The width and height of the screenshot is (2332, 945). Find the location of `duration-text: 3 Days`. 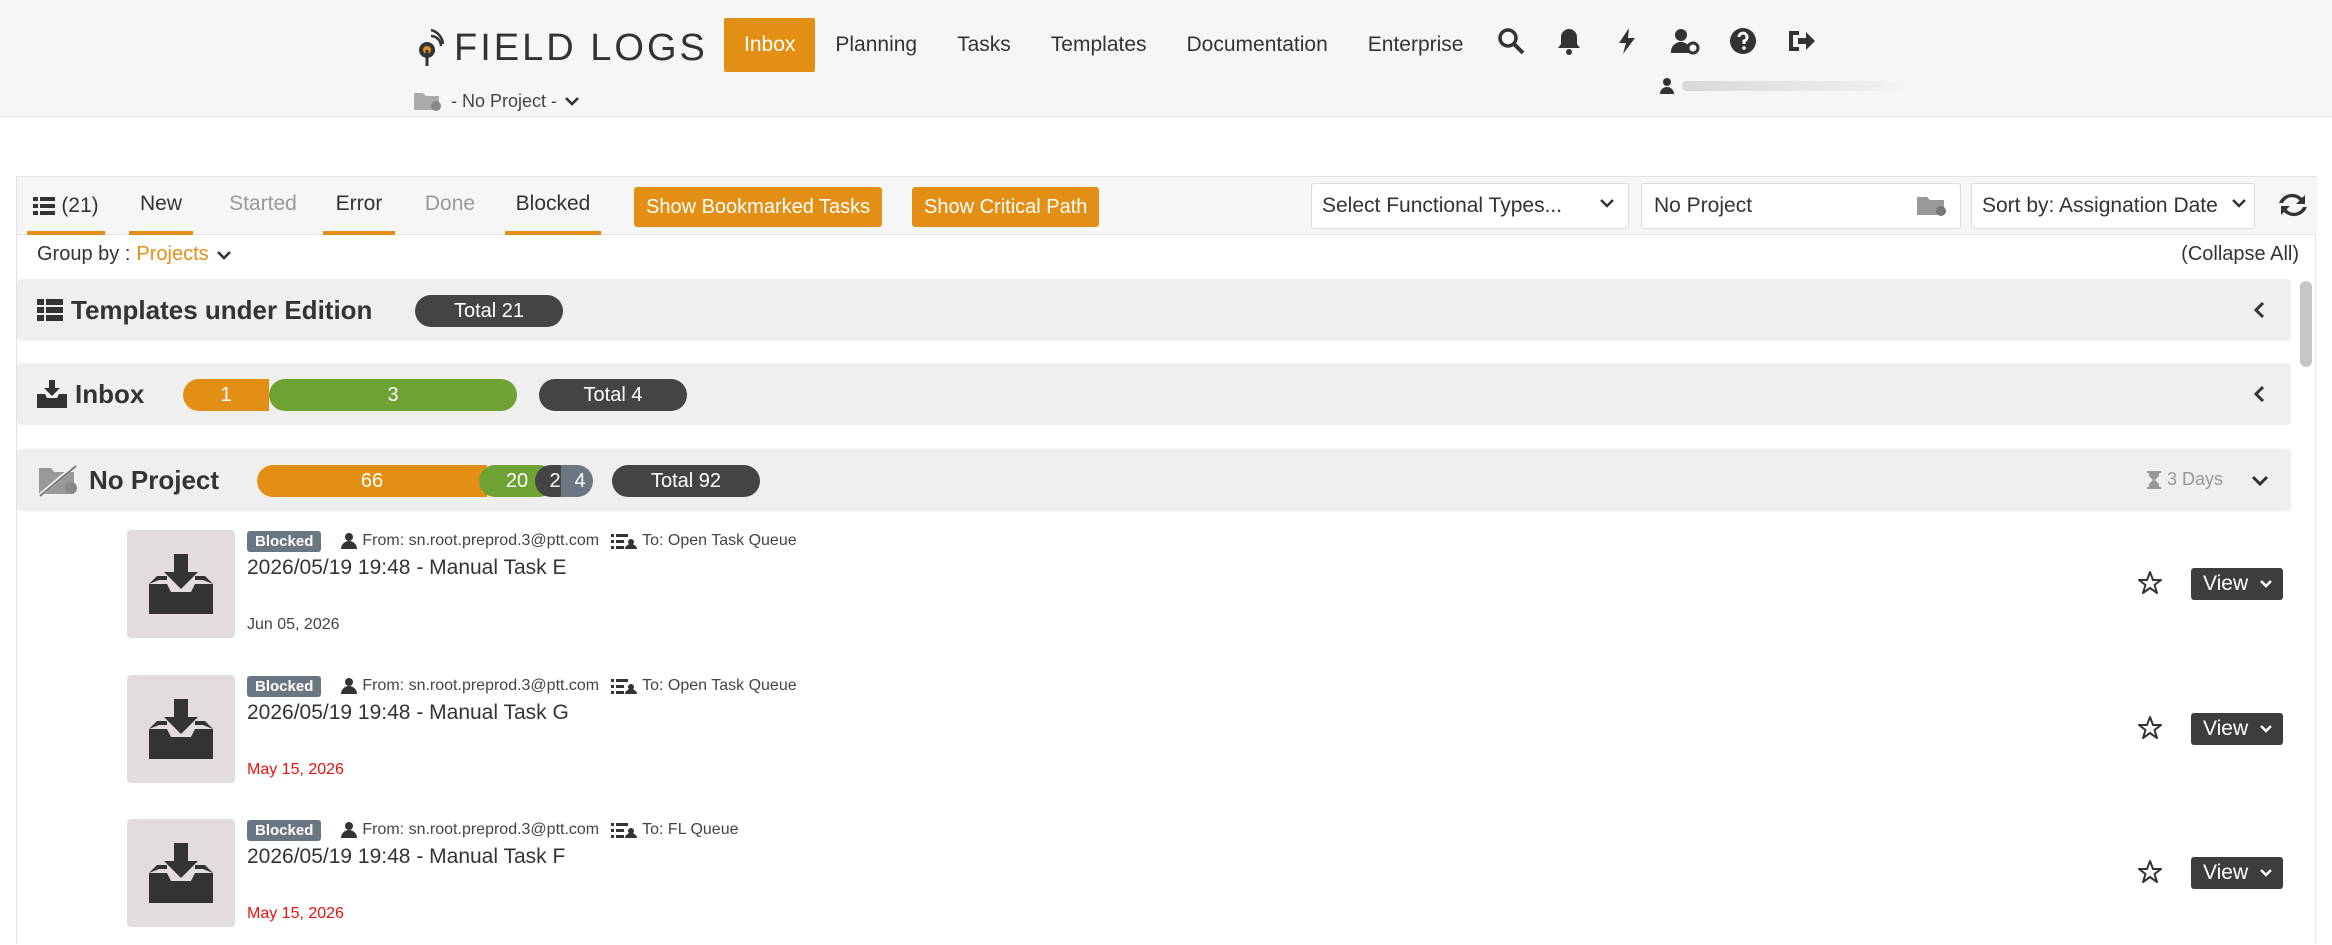

duration-text: 3 Days is located at coordinates (2194, 479).